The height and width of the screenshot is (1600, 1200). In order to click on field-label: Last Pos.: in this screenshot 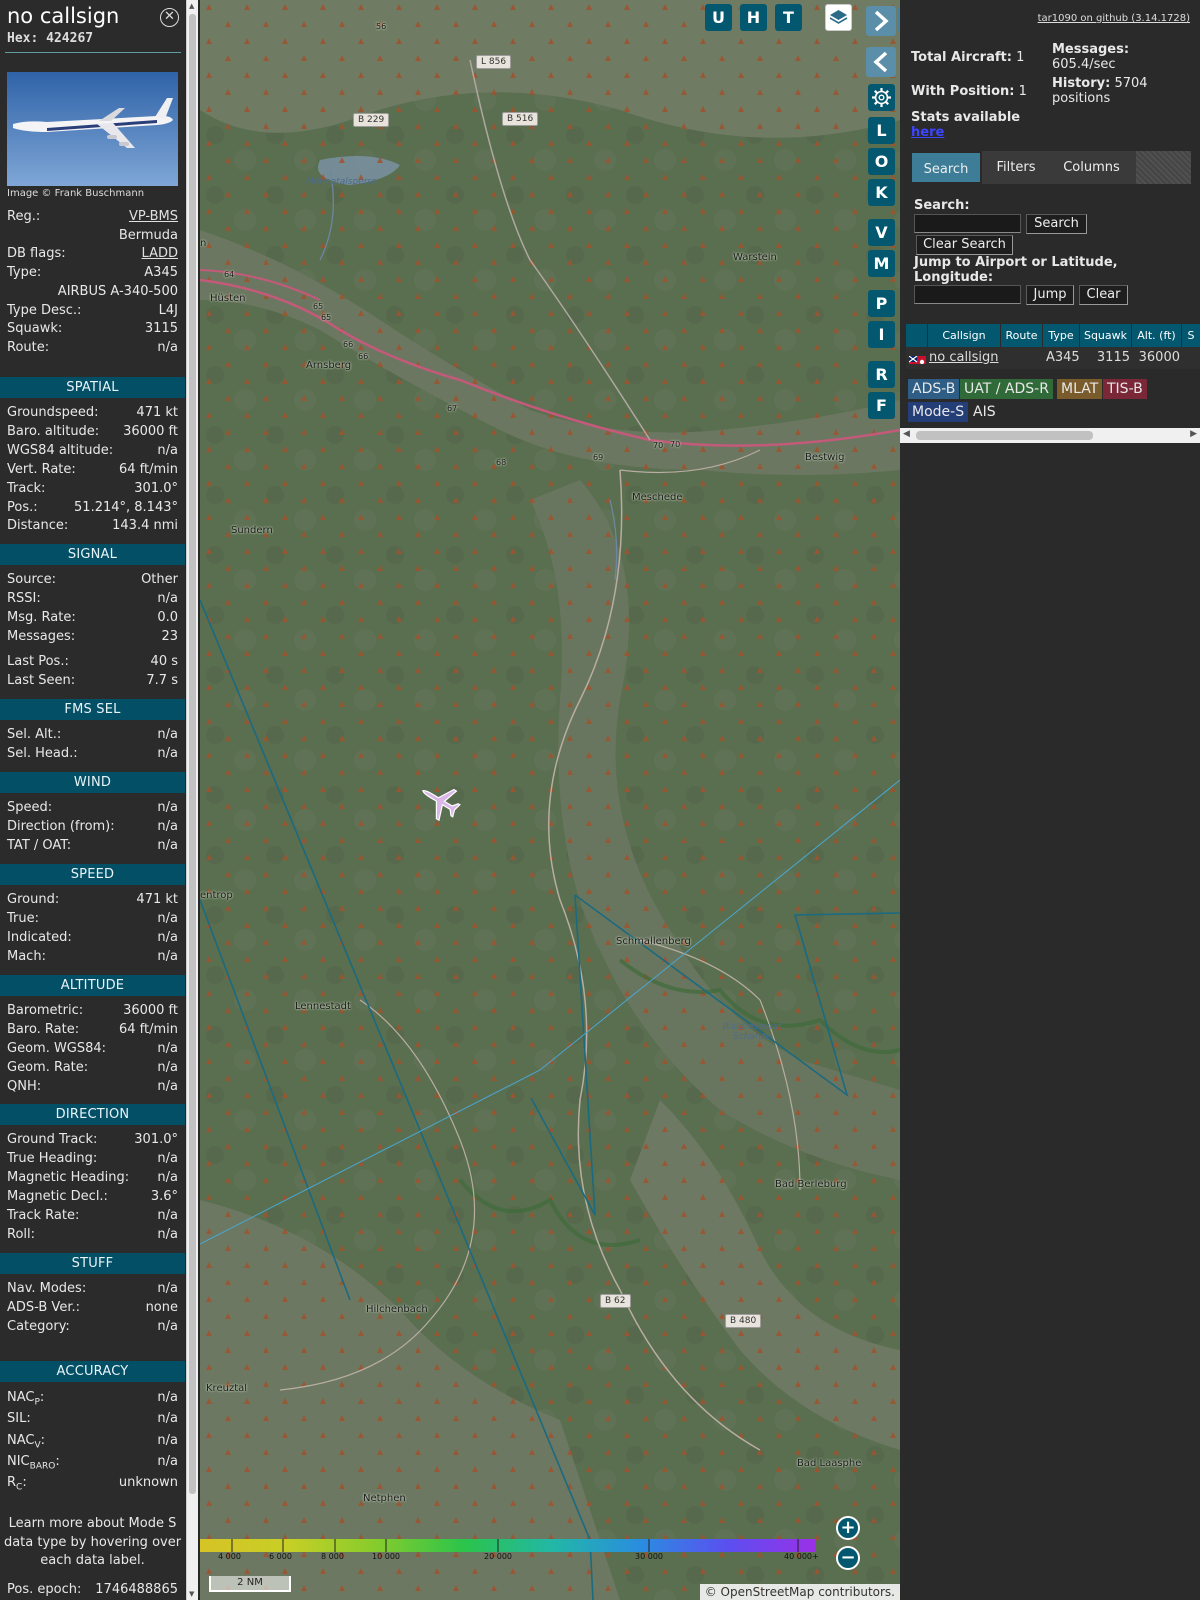, I will do `click(38, 662)`.